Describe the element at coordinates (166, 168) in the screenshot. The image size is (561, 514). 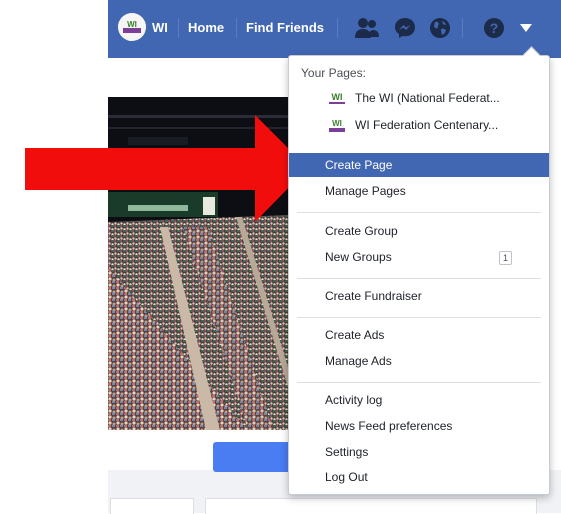
I see `red-annotation-arrow-icon` at that location.